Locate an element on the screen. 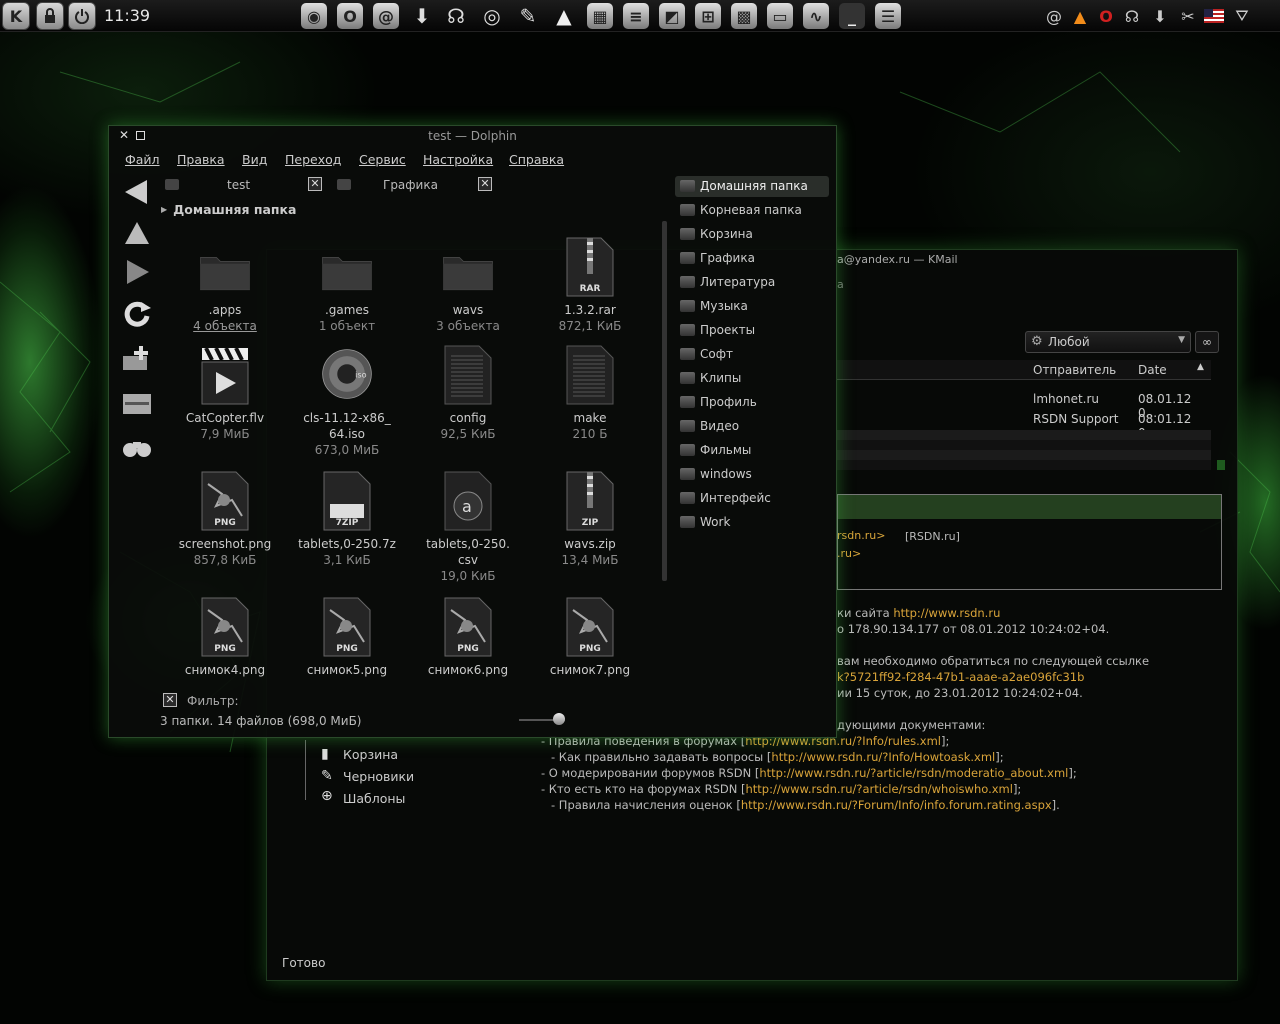 The height and width of the screenshot is (1024, 1280). places-item: Интерфейс is located at coordinates (752, 498).